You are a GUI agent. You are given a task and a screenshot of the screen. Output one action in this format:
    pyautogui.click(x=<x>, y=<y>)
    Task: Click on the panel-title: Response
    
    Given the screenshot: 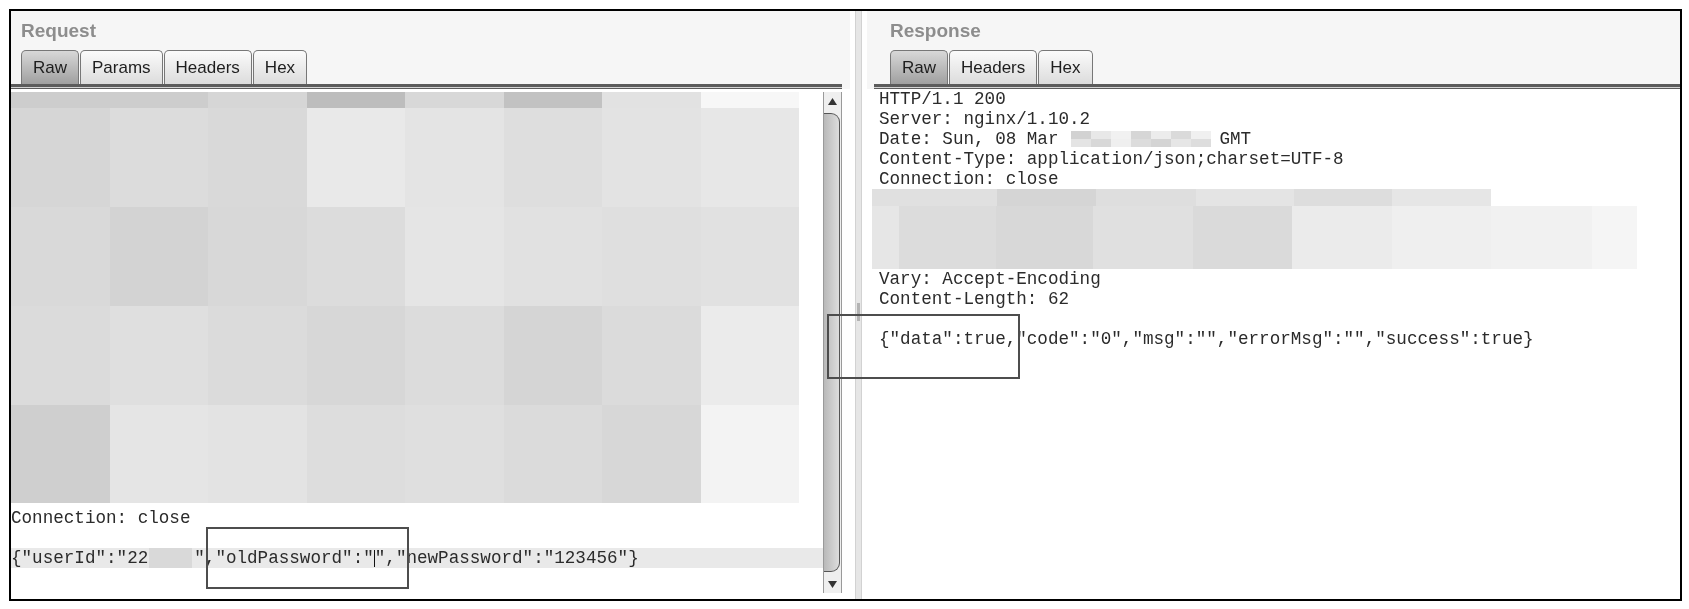 What is the action you would take?
    pyautogui.click(x=935, y=30)
    